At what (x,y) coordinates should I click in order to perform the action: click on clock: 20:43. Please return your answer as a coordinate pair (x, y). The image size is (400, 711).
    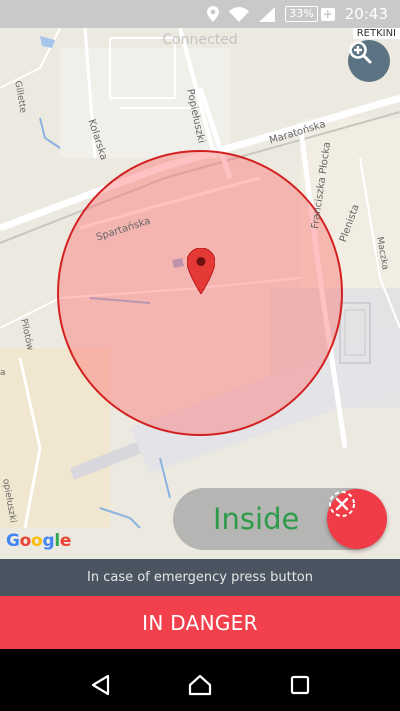
    Looking at the image, I should click on (366, 14).